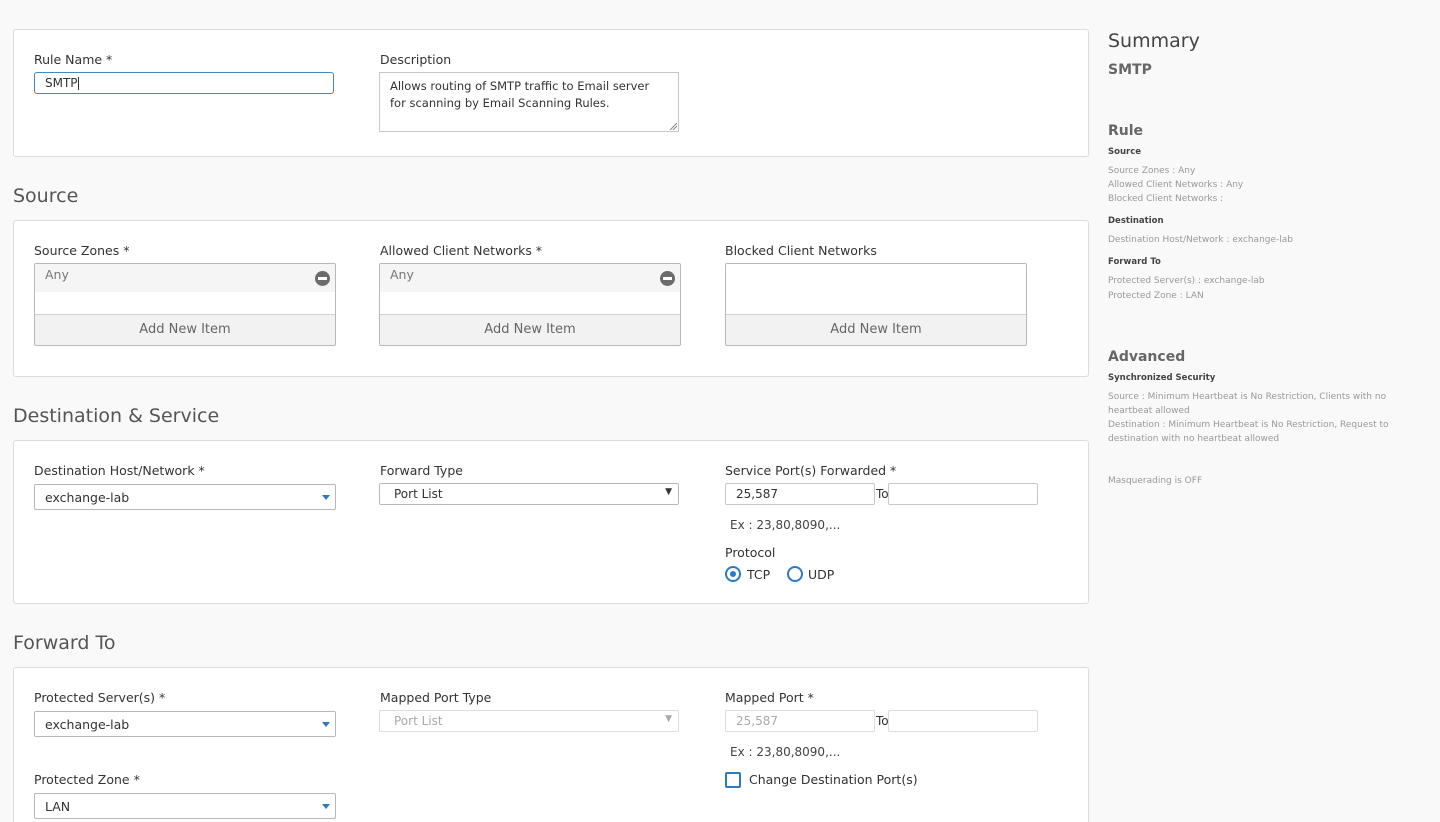  I want to click on forward-title: Forward To, so click(64, 643).